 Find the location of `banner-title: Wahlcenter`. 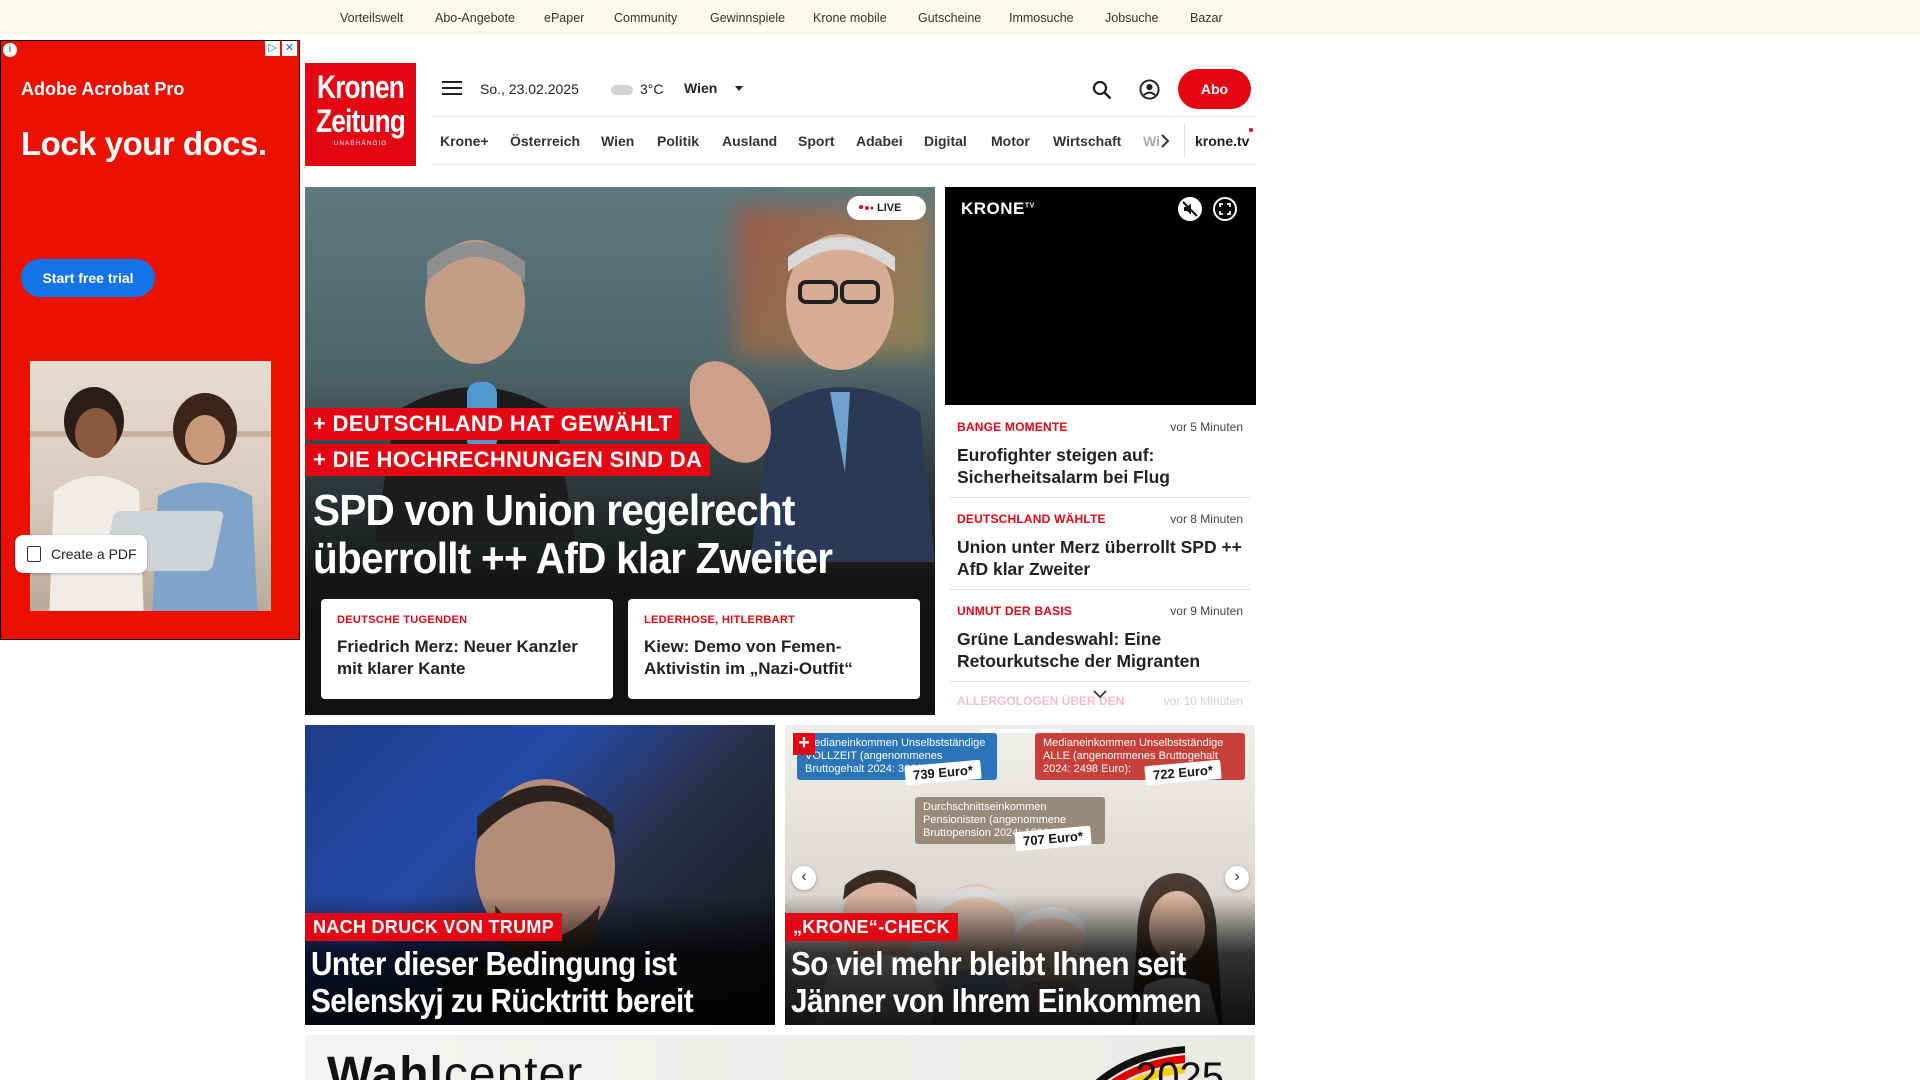

banner-title: Wahlcenter is located at coordinates (455, 1063).